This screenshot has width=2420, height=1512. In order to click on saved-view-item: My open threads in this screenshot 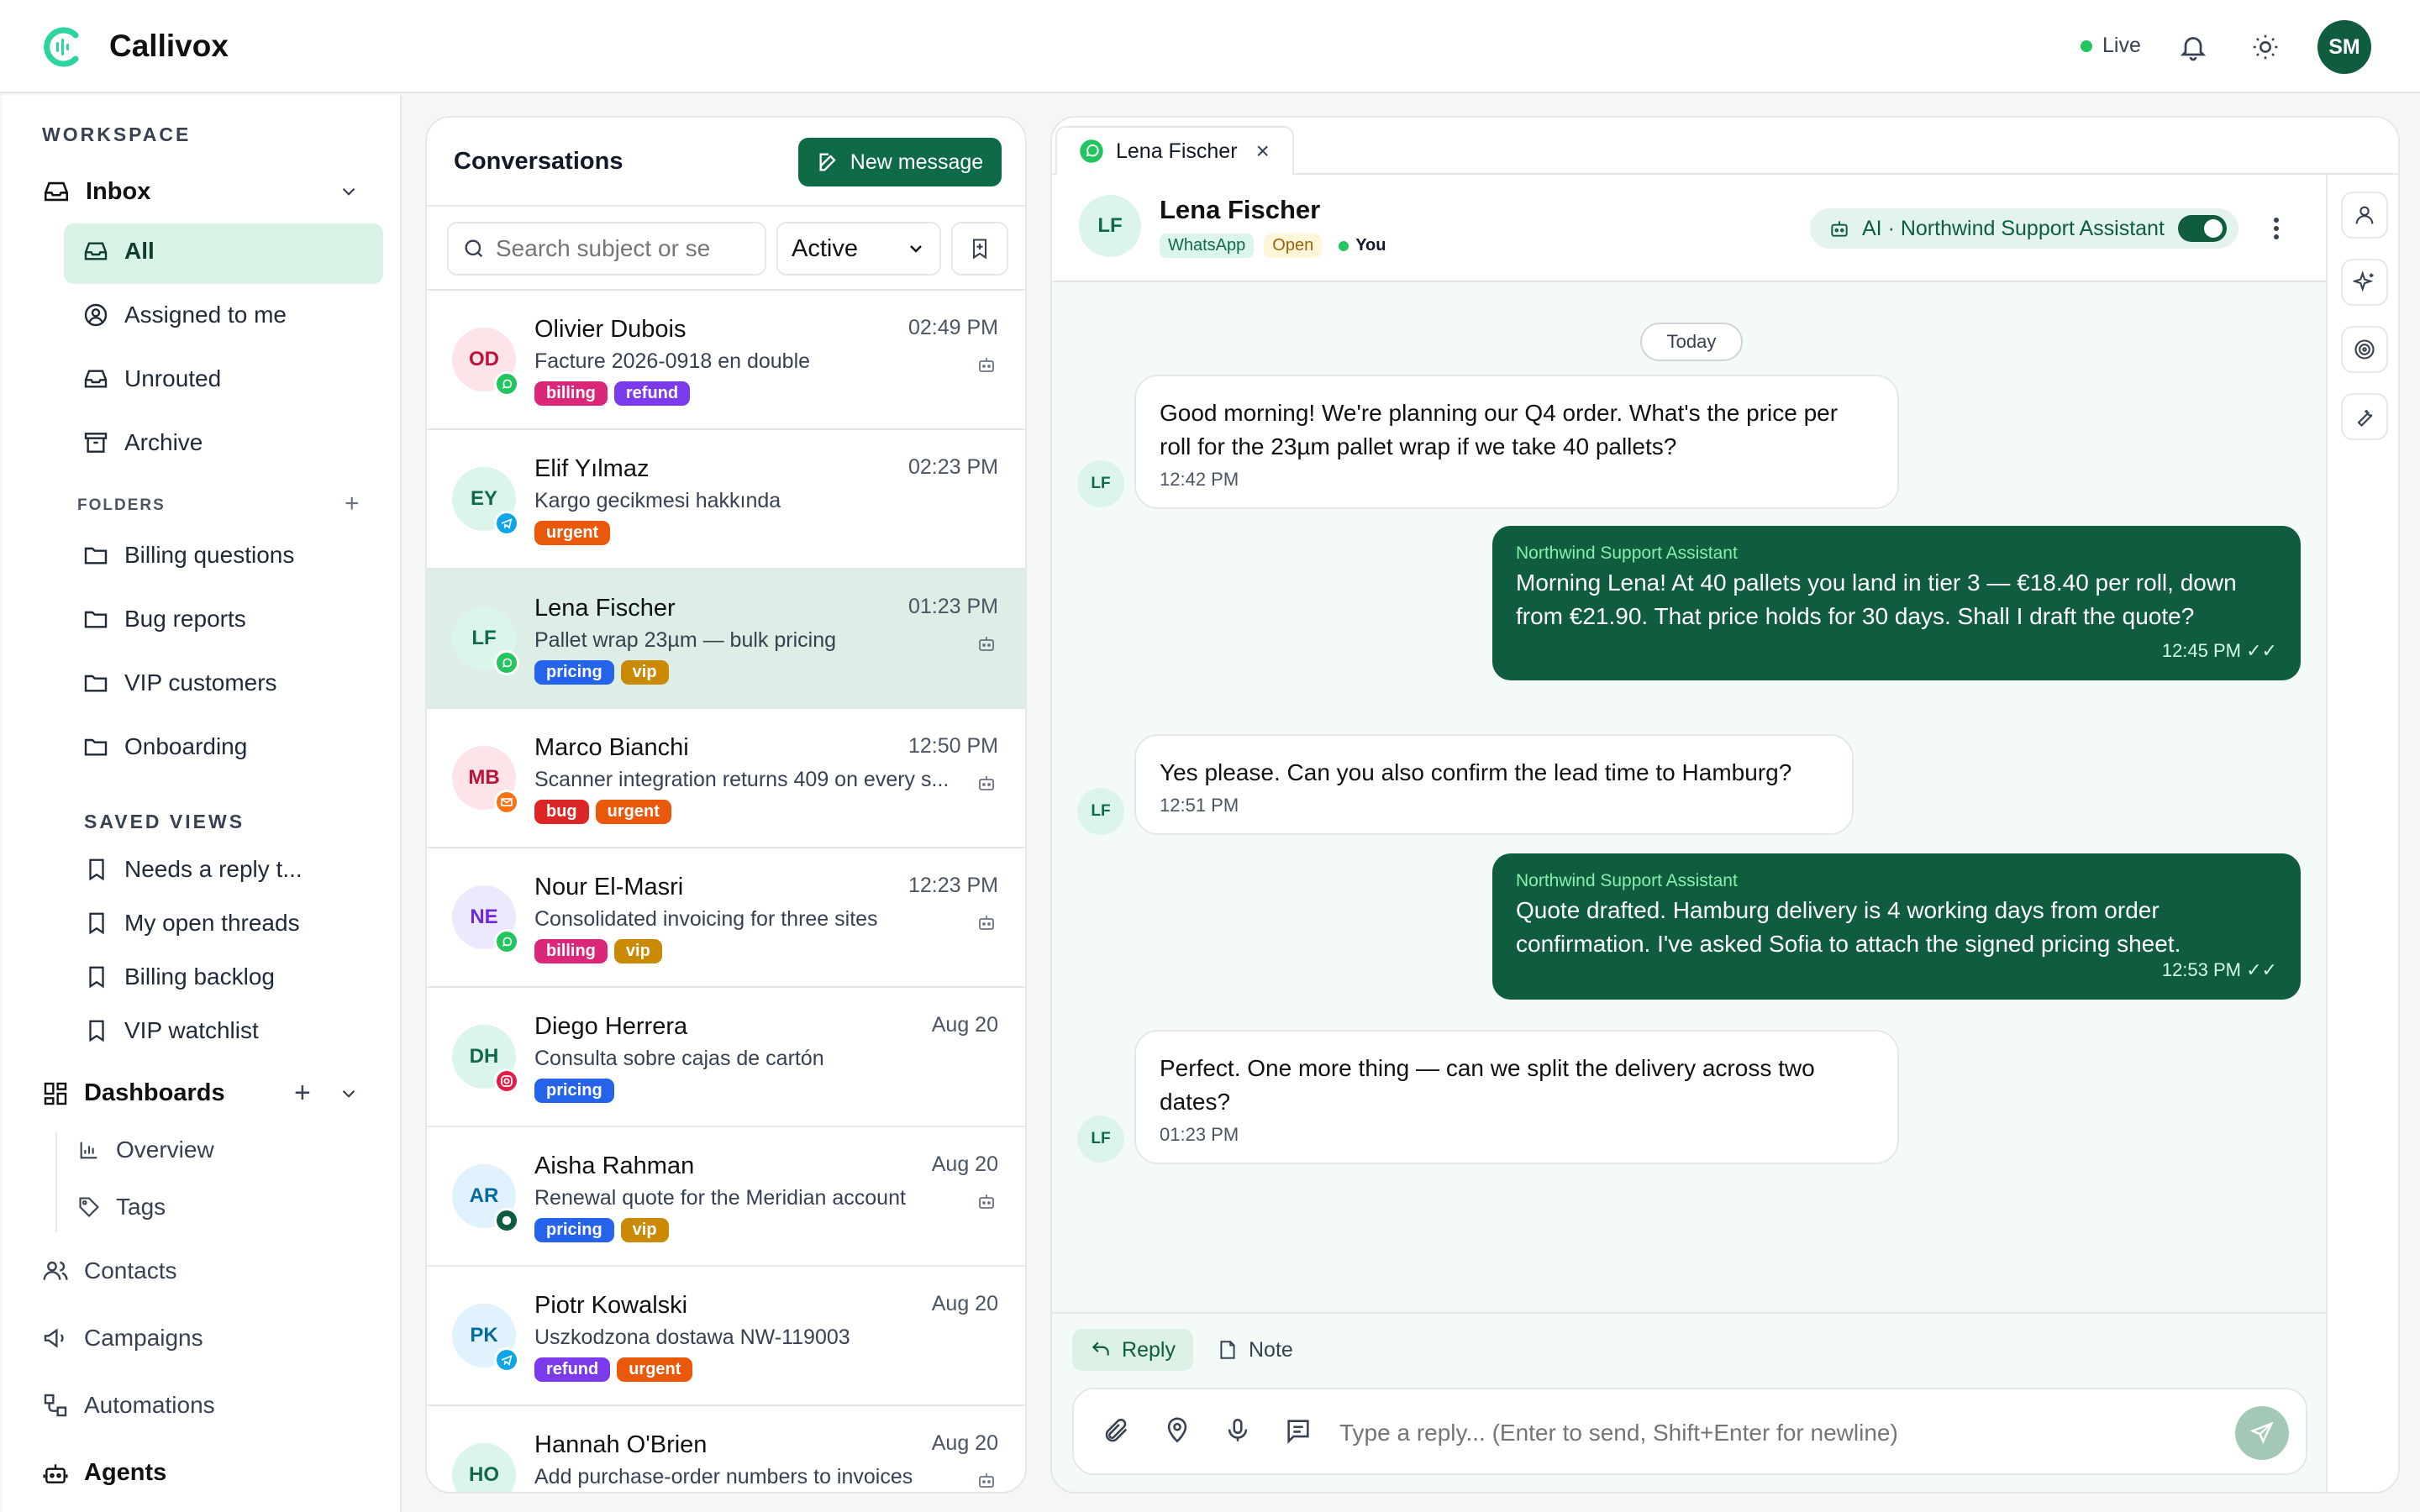, I will do `click(192, 923)`.